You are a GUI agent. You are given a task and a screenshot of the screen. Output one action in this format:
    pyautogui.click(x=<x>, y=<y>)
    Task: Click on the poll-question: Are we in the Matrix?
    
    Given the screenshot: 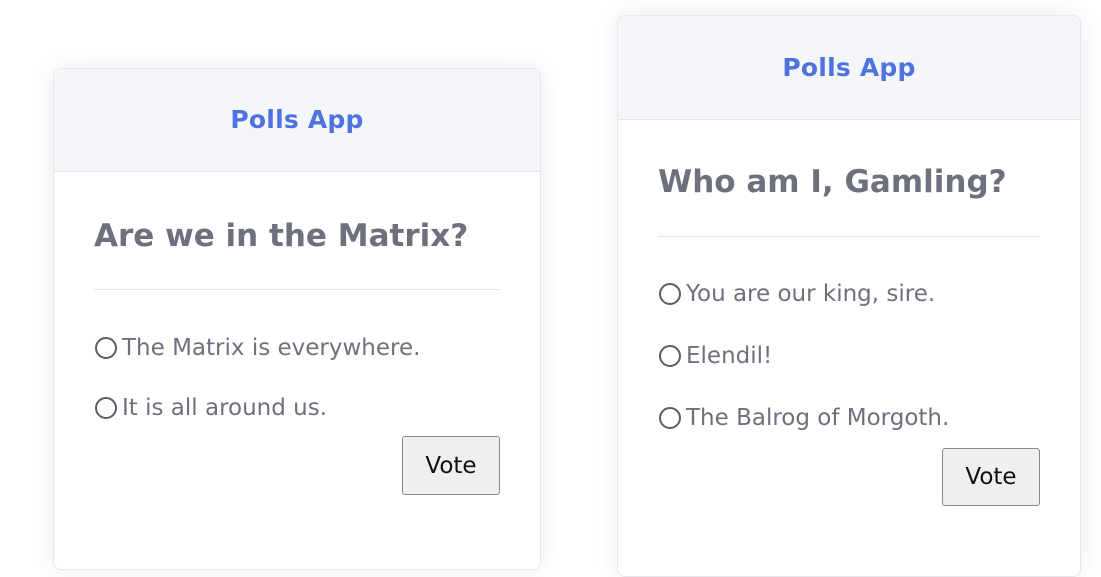 What is the action you would take?
    pyautogui.click(x=281, y=236)
    